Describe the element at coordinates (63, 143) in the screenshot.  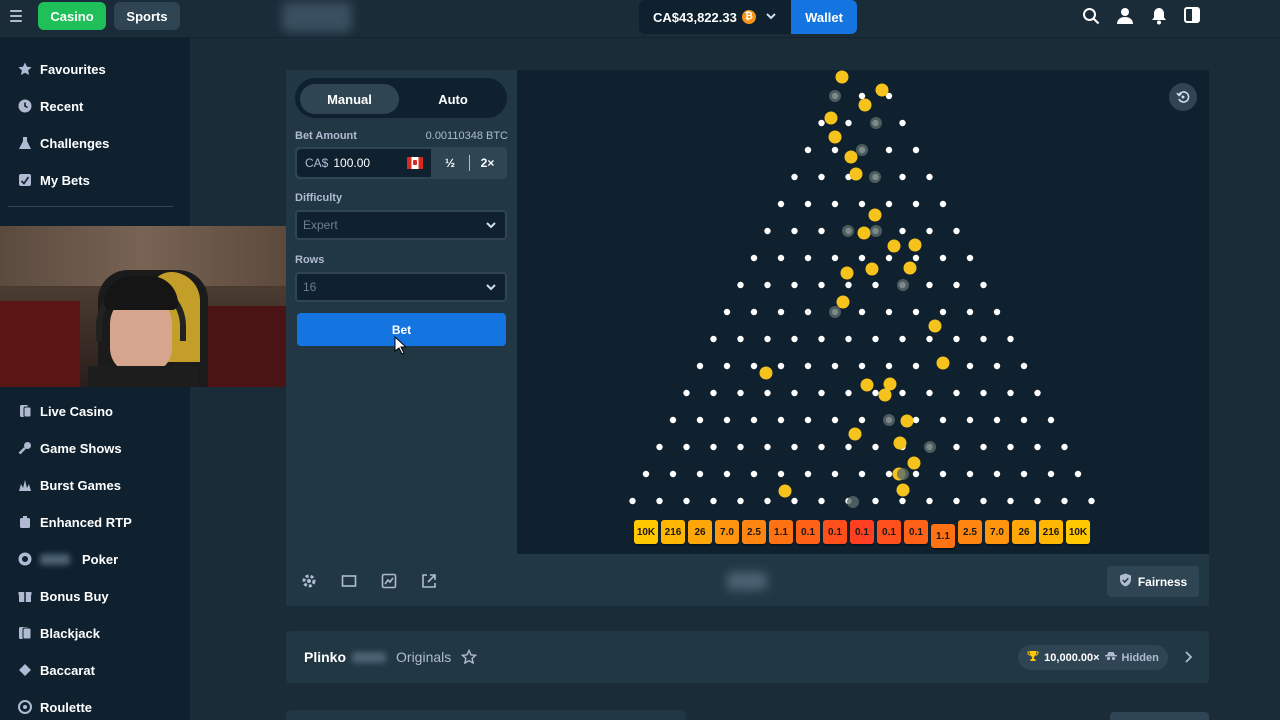
I see `sidebar-item-challenges: Challenges` at that location.